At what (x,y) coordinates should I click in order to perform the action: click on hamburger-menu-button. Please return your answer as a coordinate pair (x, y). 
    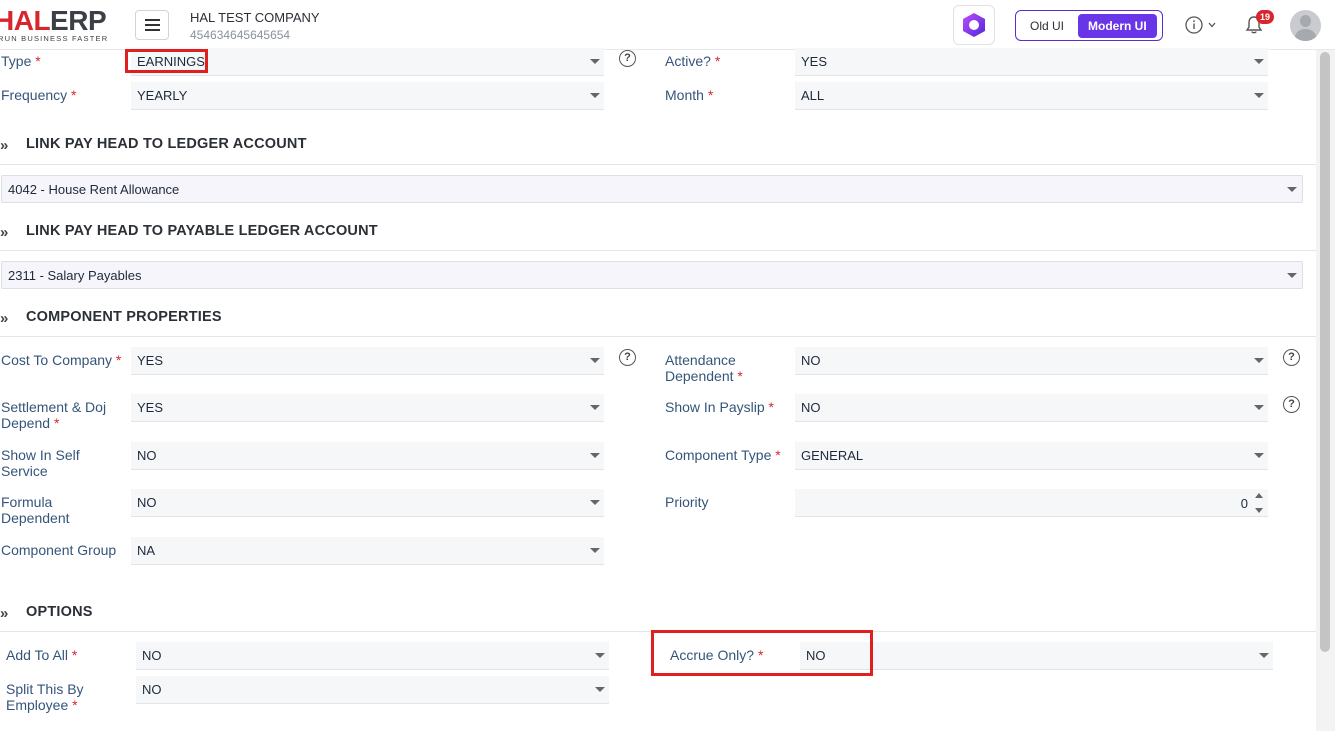
    Looking at the image, I should click on (152, 25).